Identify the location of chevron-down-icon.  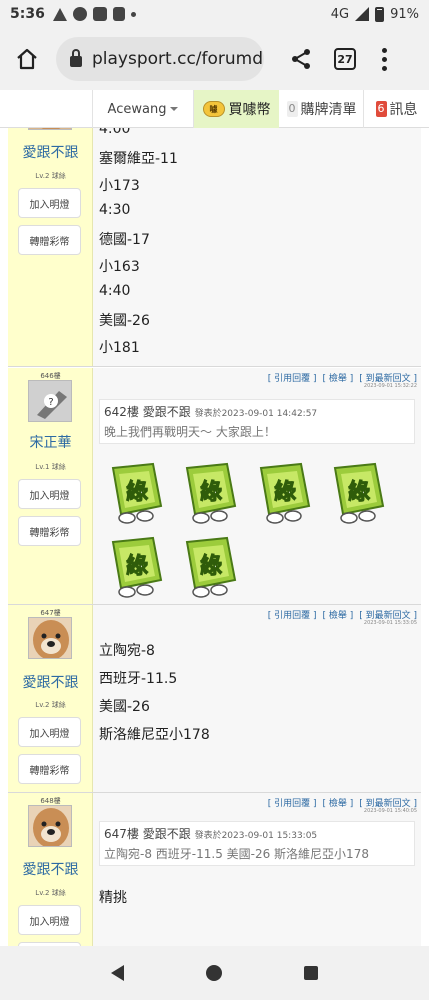
(174, 109).